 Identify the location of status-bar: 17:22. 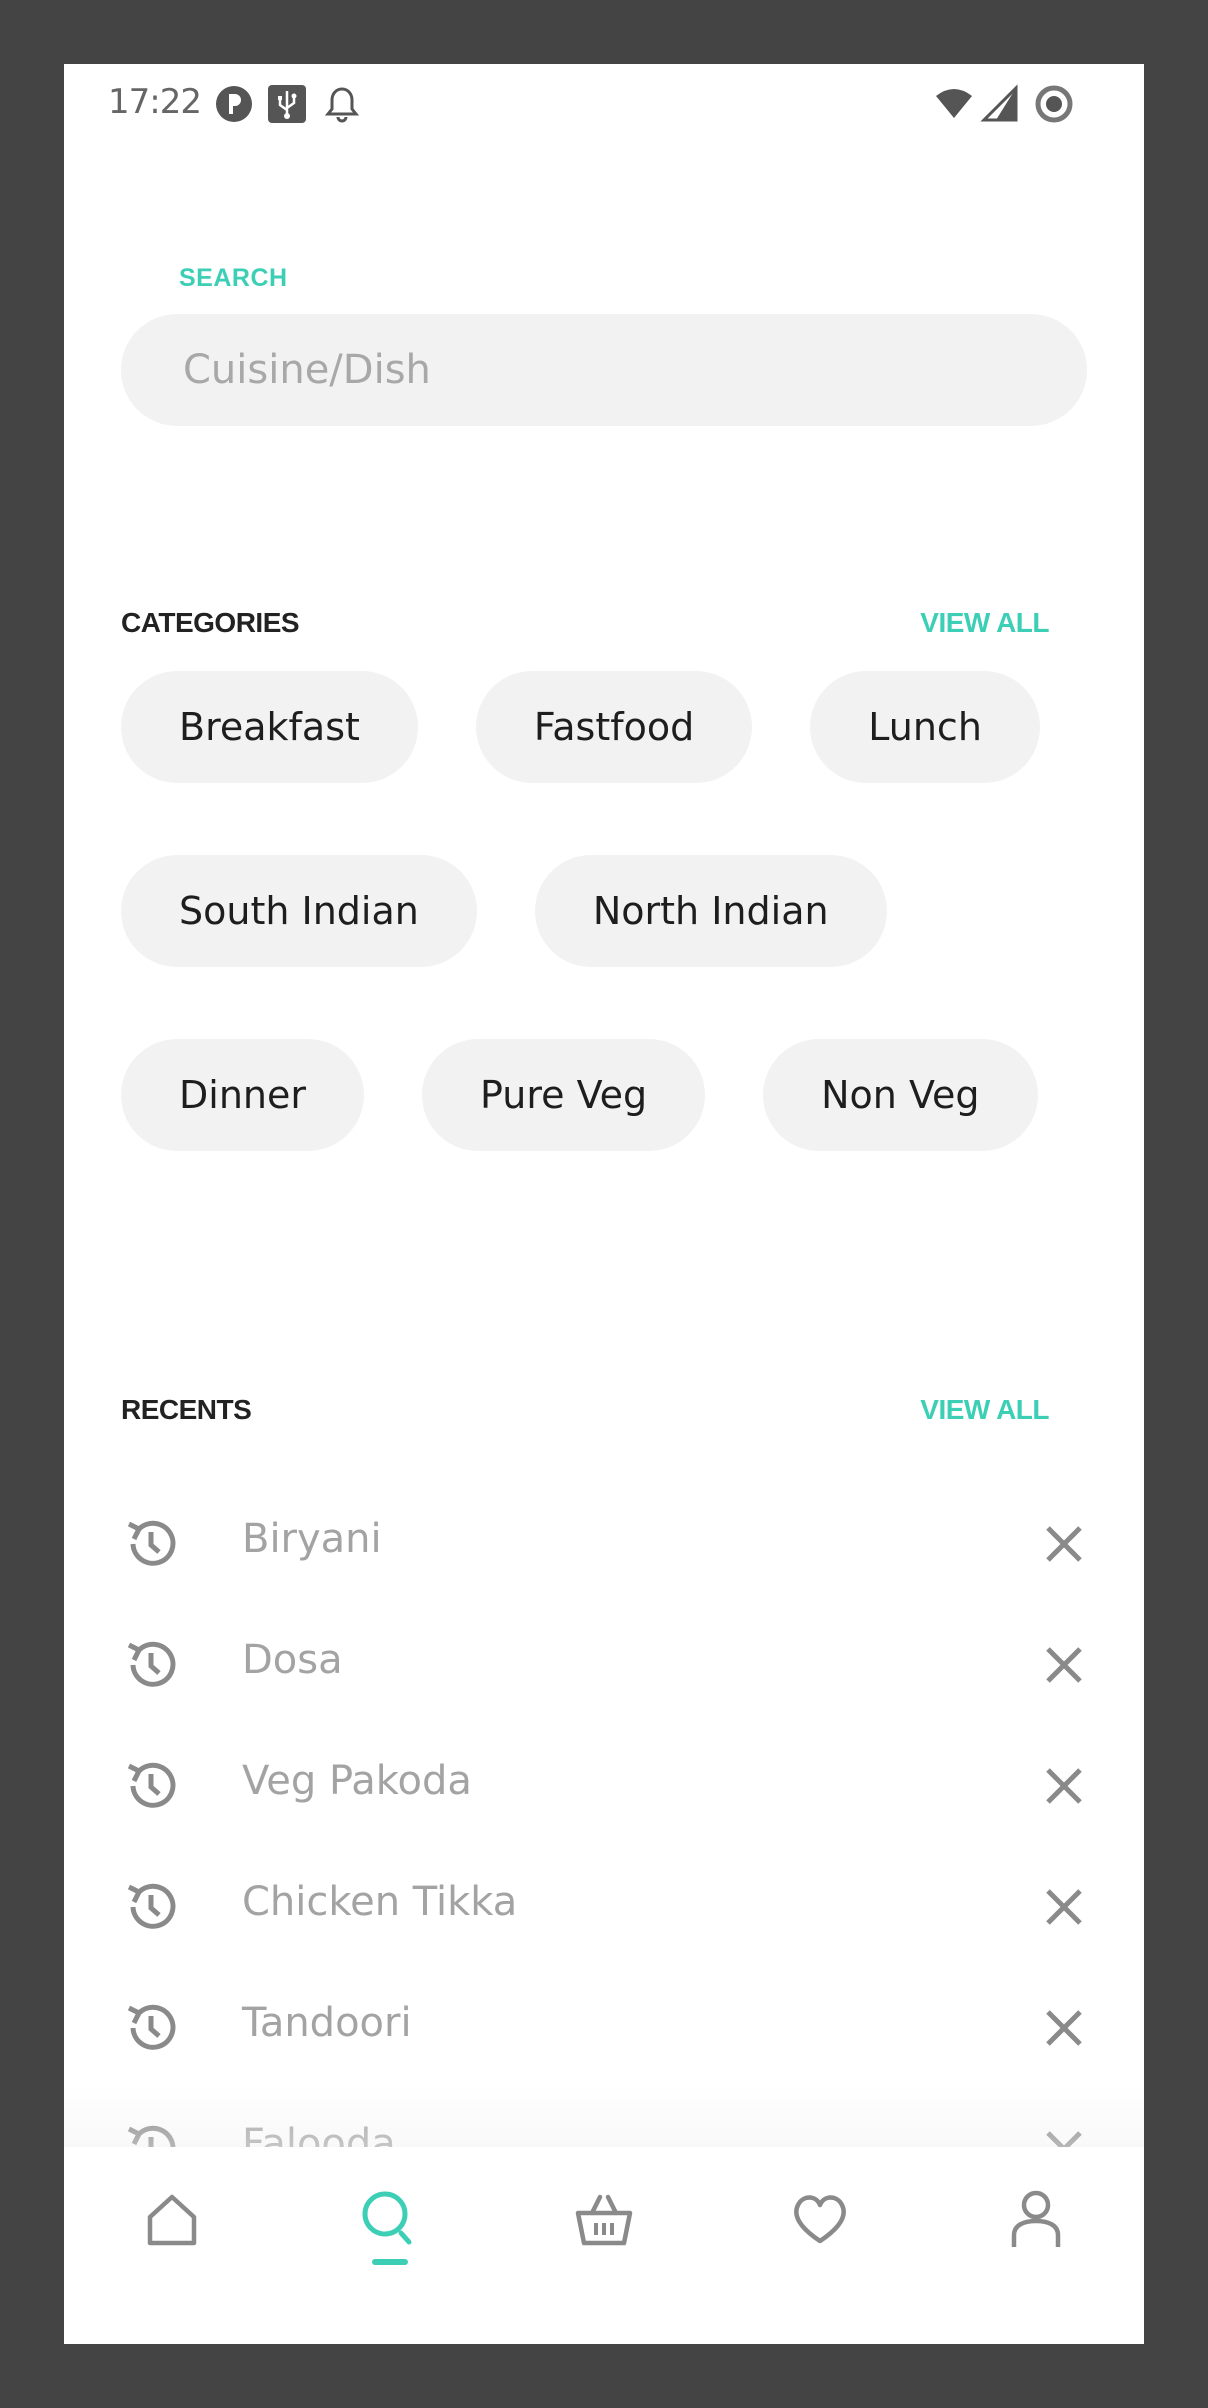
(604, 105).